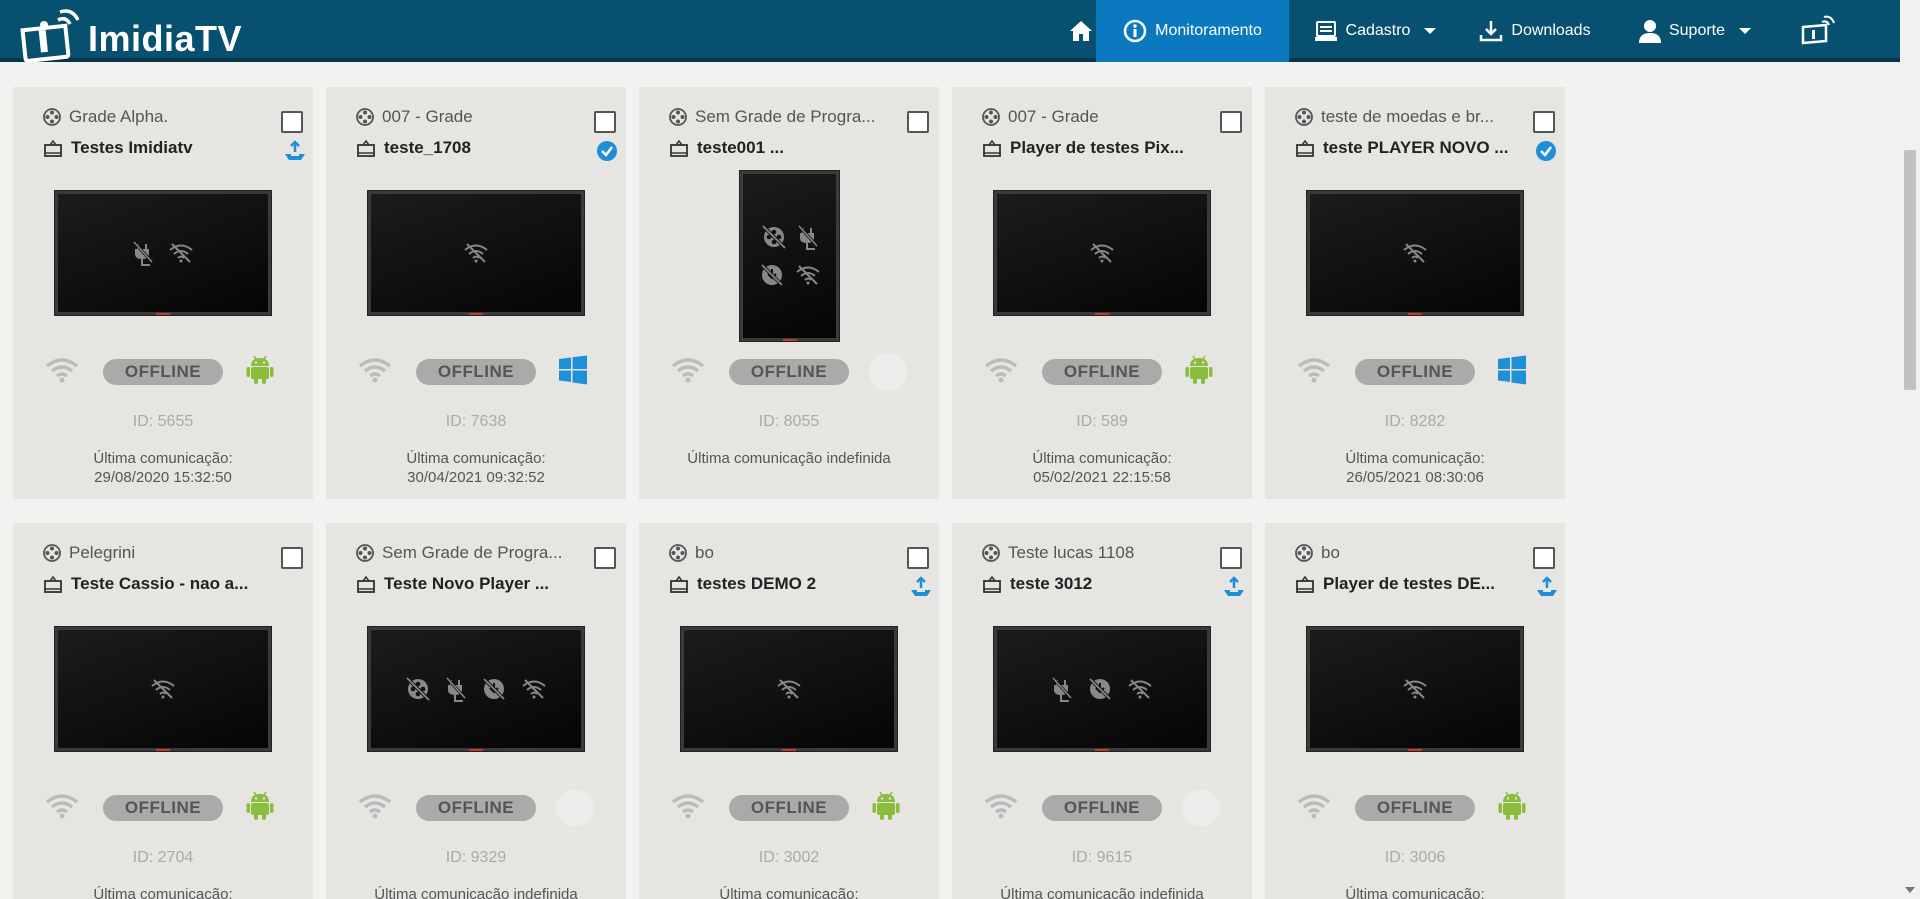 The height and width of the screenshot is (899, 1920). Describe the element at coordinates (476, 421) in the screenshot. I see `device-id: ID: 7638` at that location.